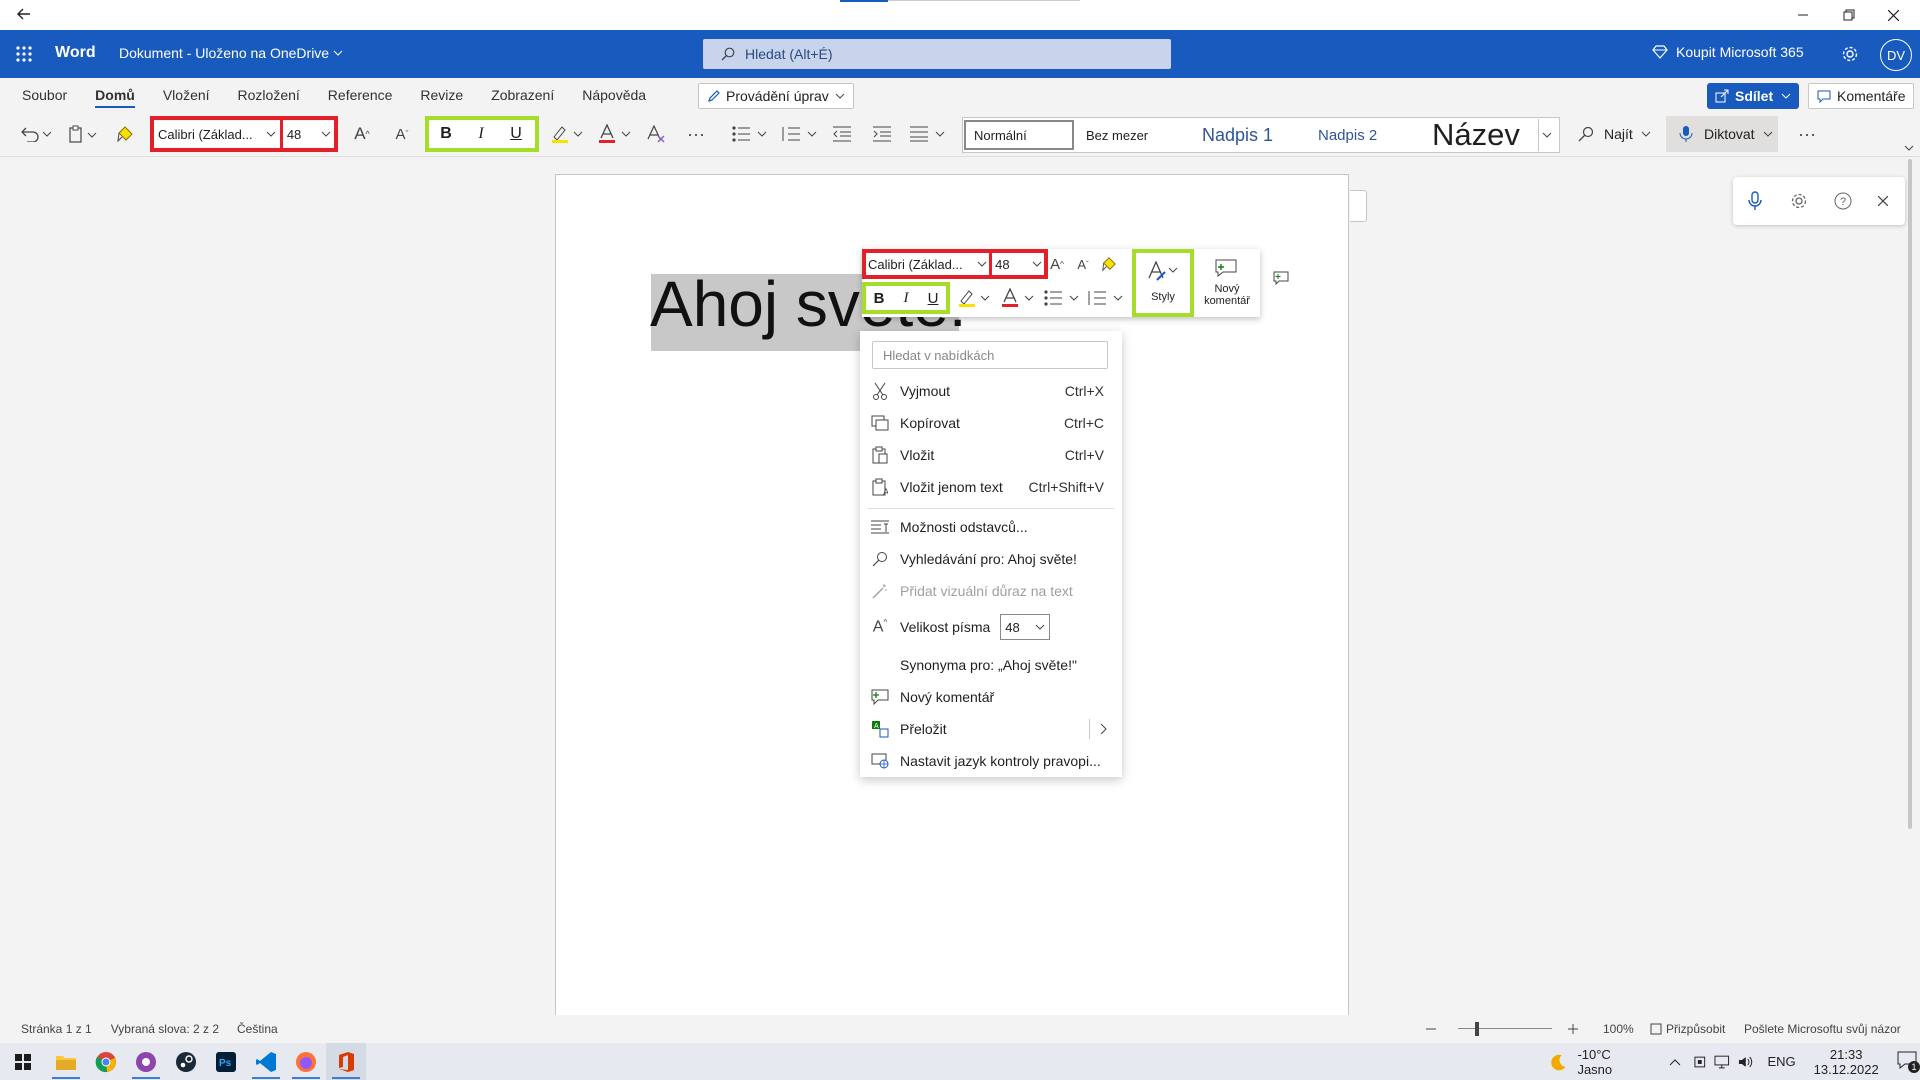 This screenshot has height=1080, width=1920. I want to click on tab-revize: Revize, so click(441, 95).